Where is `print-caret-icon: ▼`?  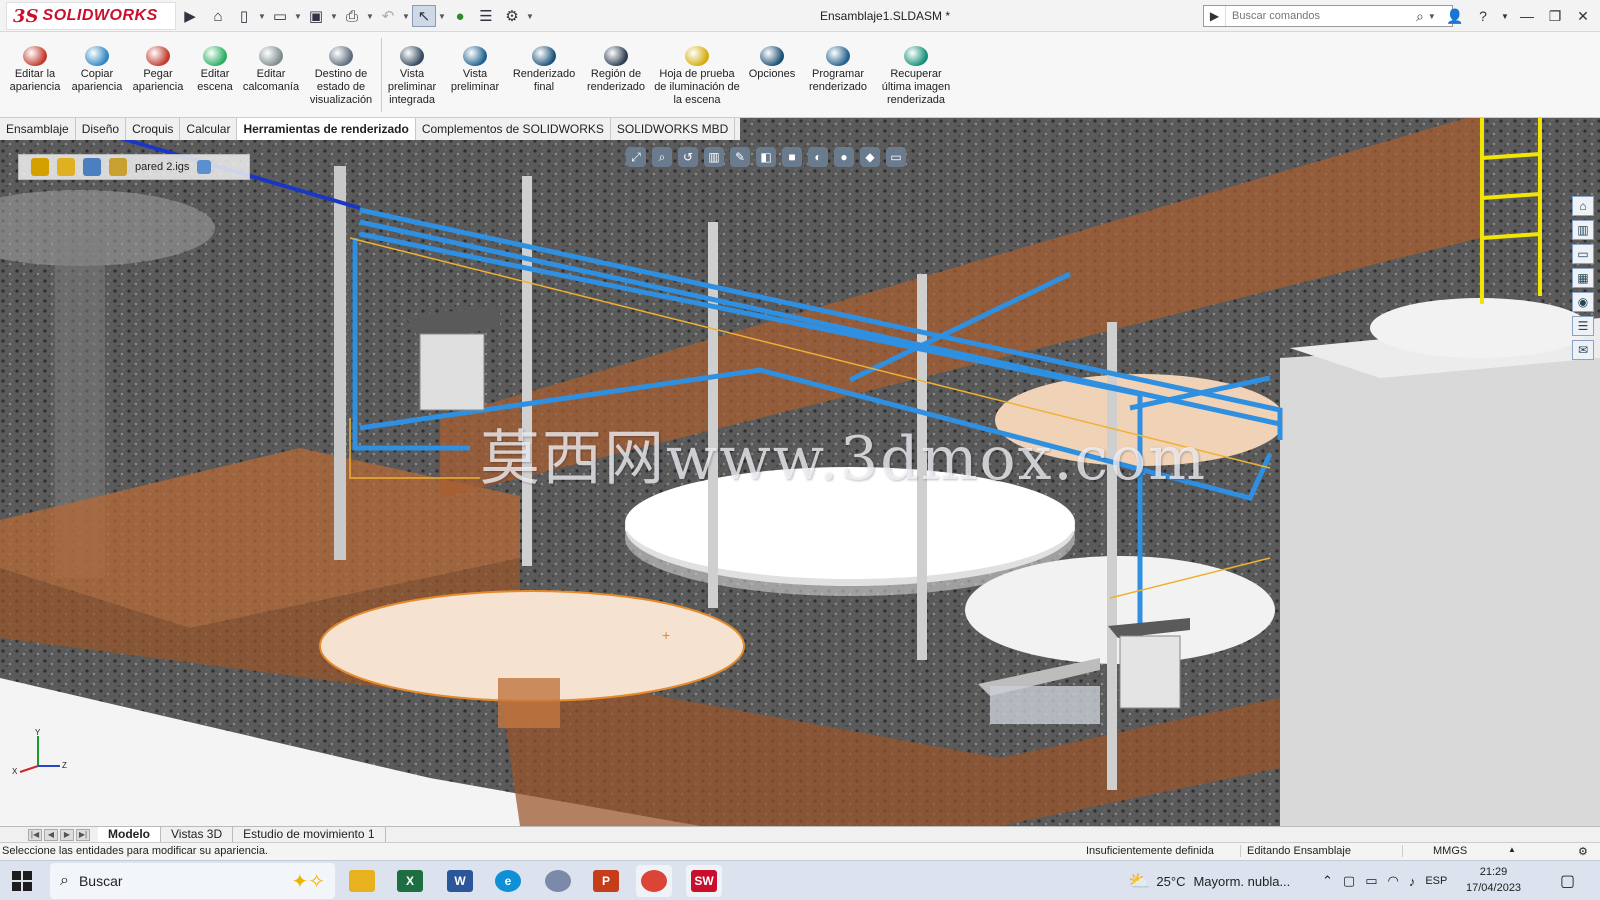
print-caret-icon: ▼ is located at coordinates (370, 16).